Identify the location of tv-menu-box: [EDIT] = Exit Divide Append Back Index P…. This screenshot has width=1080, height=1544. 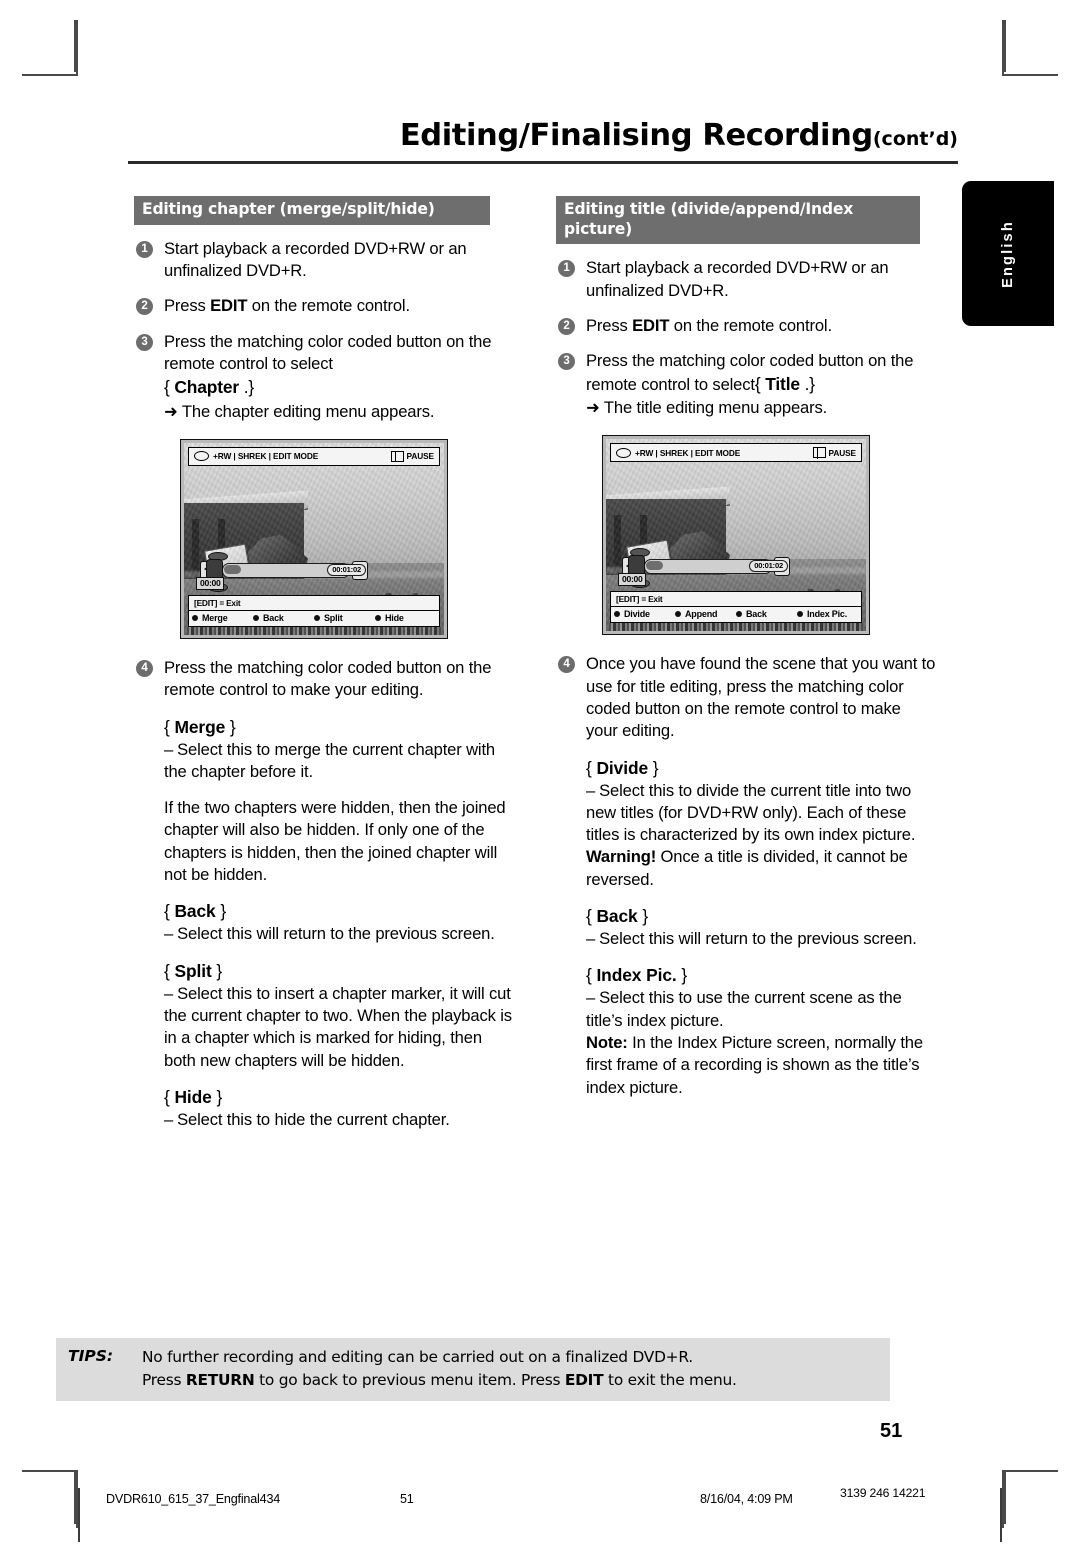
(736, 607).